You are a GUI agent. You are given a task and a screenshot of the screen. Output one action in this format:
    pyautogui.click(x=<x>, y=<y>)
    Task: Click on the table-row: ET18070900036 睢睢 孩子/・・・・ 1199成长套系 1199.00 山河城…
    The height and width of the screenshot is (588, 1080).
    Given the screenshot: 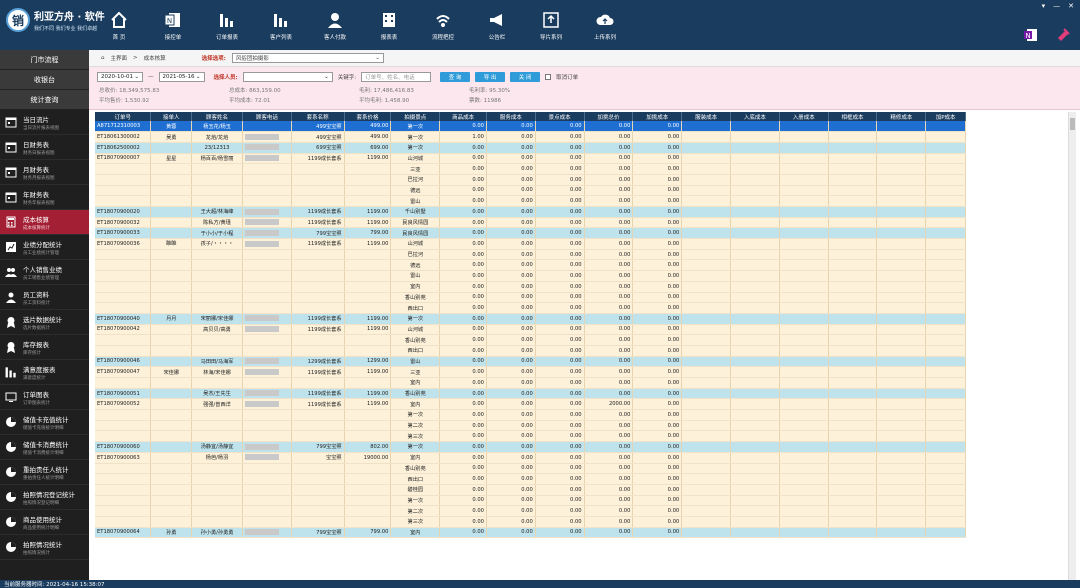 What is the action you would take?
    pyautogui.click(x=530, y=244)
    